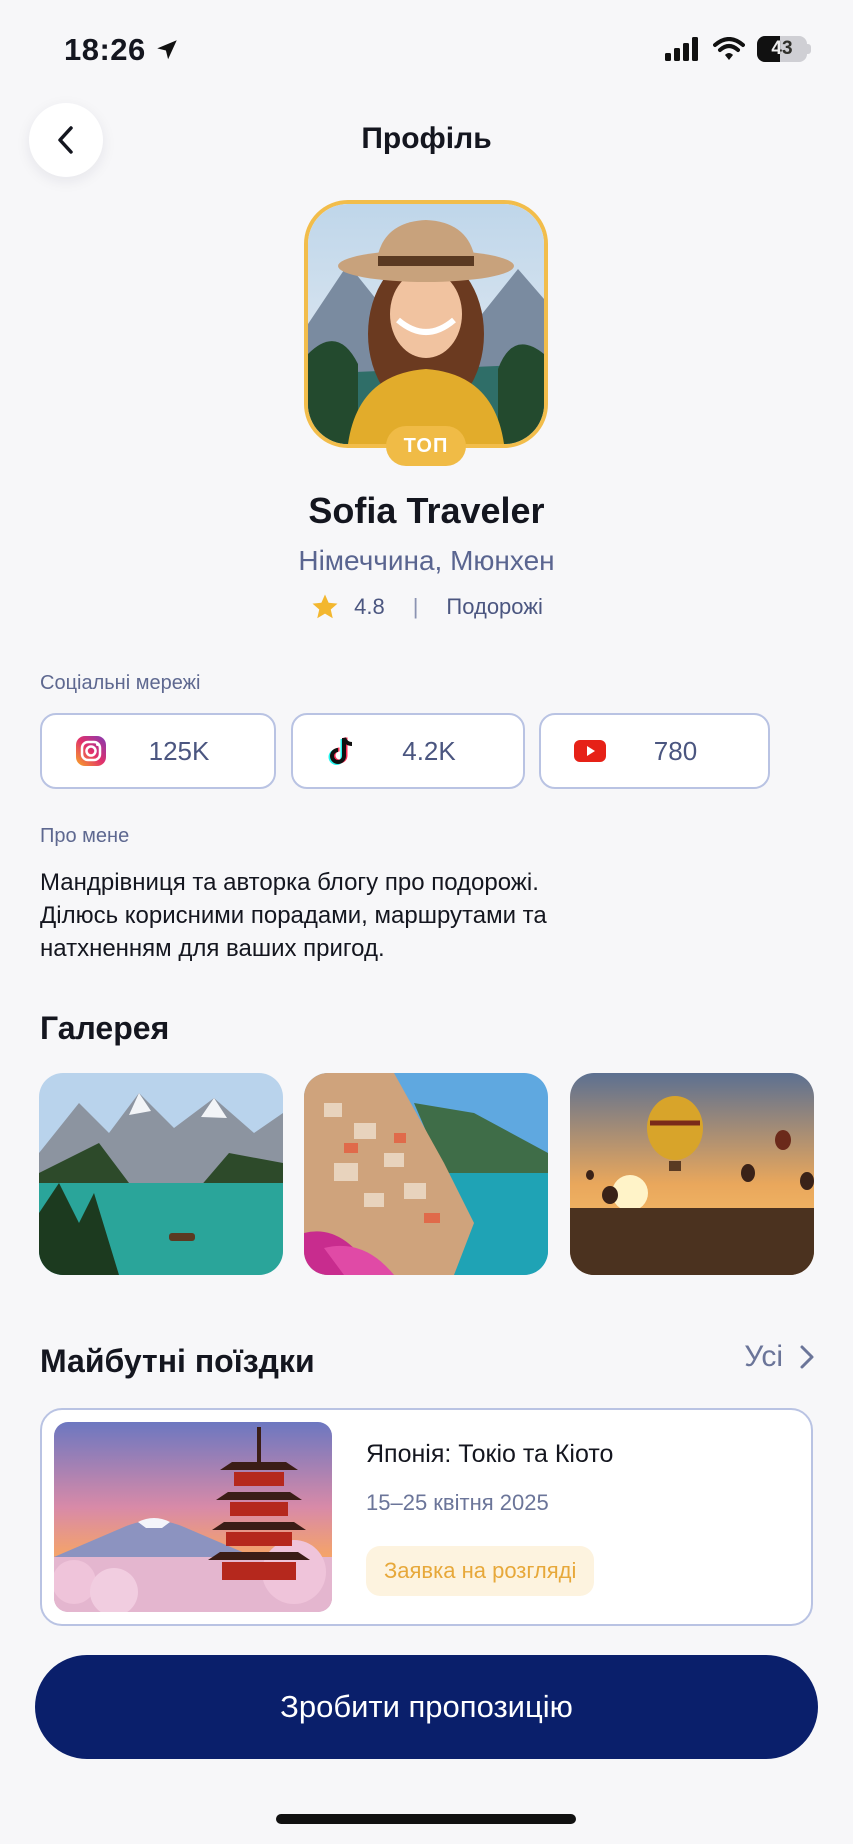  I want to click on see-all-label: Усі, so click(763, 1356).